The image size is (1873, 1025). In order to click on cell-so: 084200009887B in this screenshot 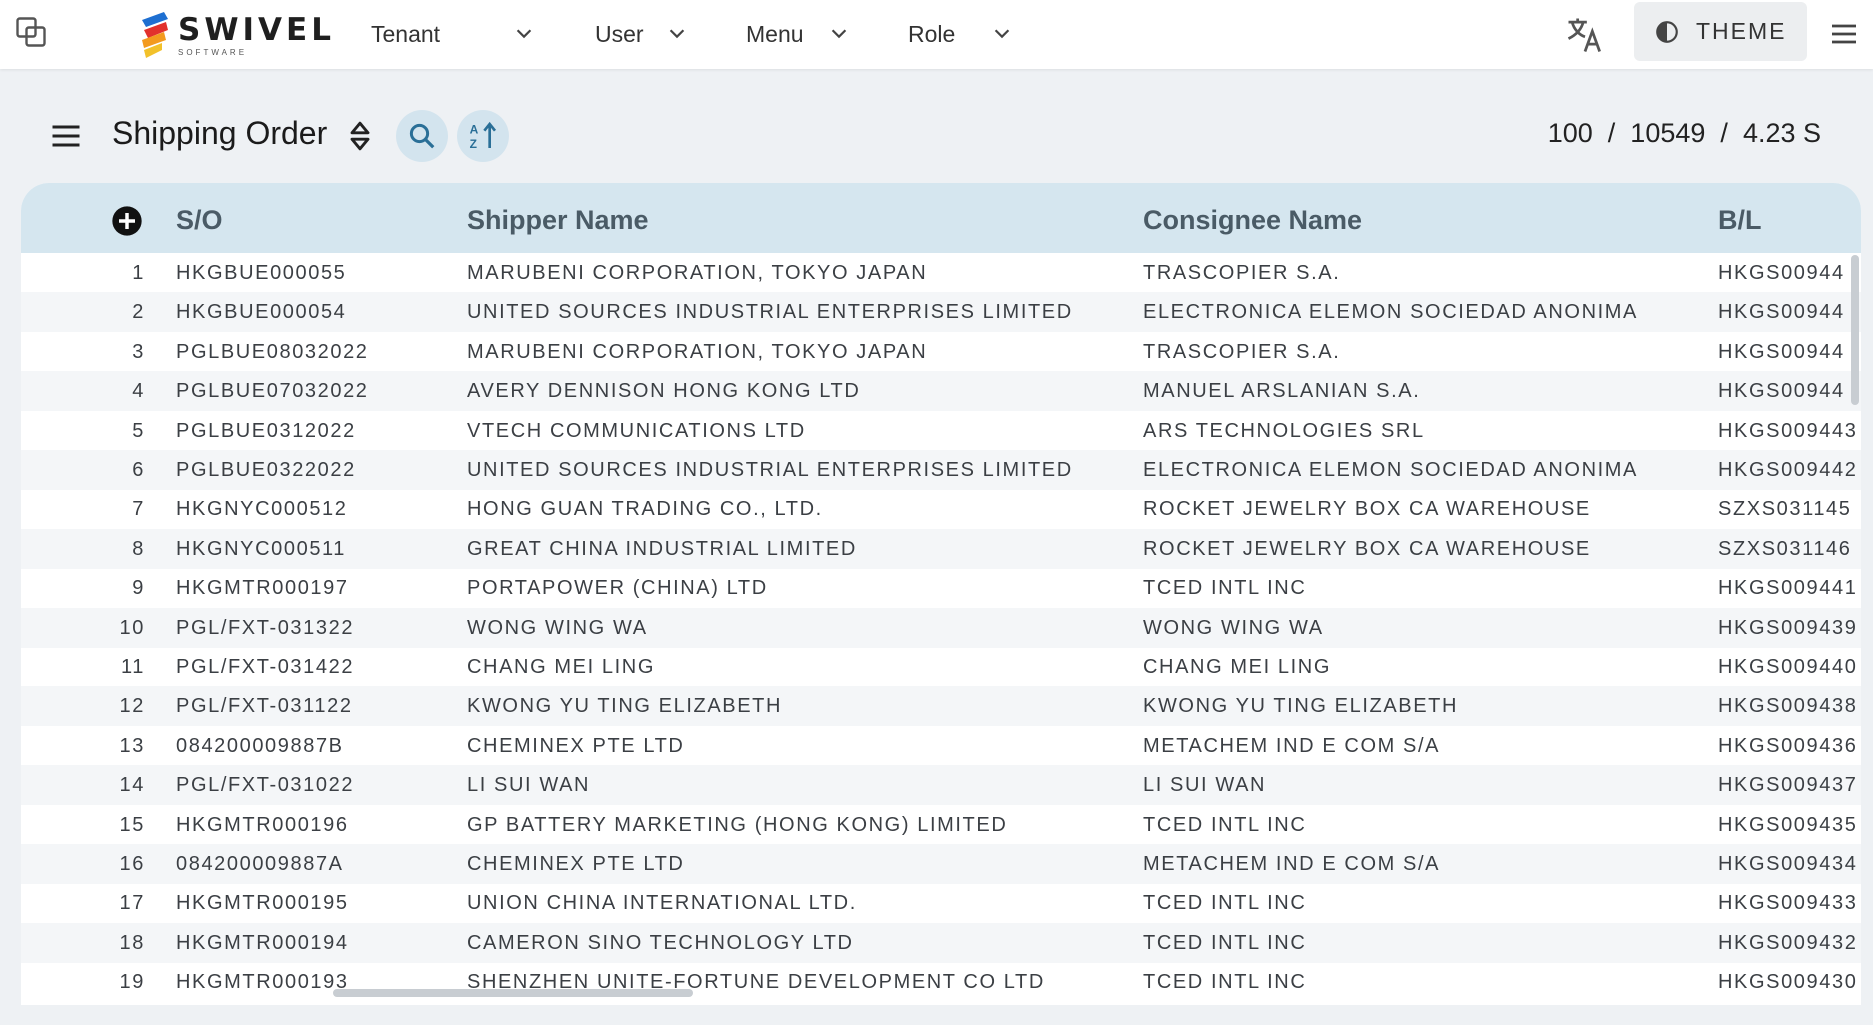, I will do `click(260, 745)`.